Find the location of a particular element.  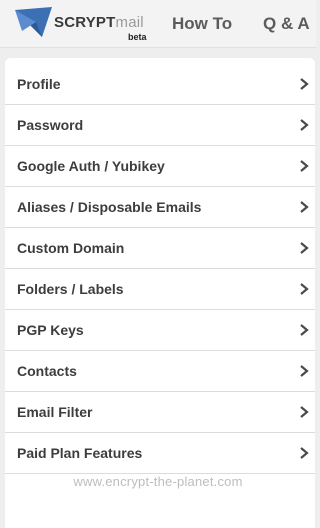

menu-item-paid-plan: Paid Plan Features is located at coordinates (160, 453).